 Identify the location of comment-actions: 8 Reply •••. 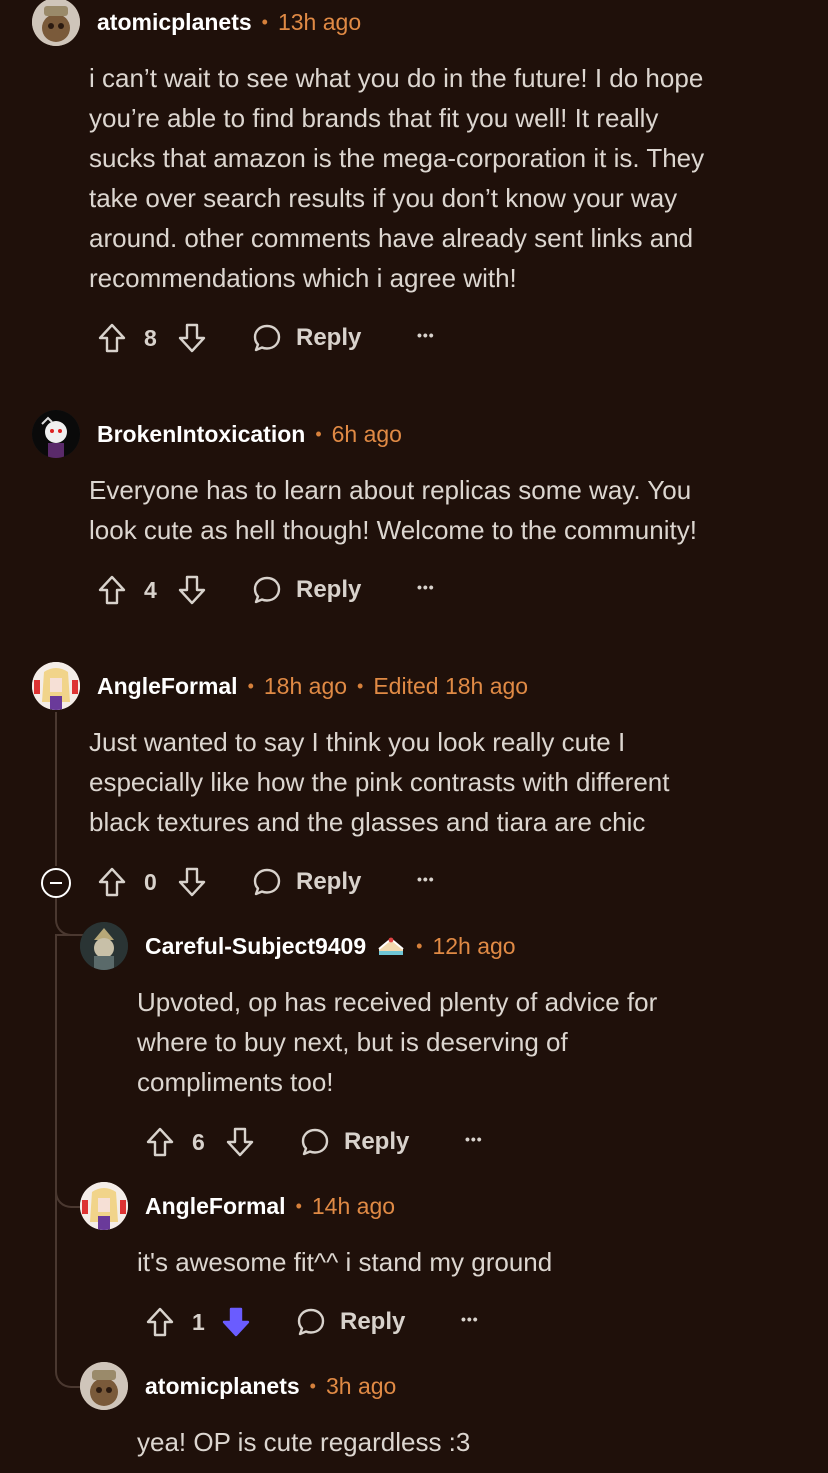
(295, 338).